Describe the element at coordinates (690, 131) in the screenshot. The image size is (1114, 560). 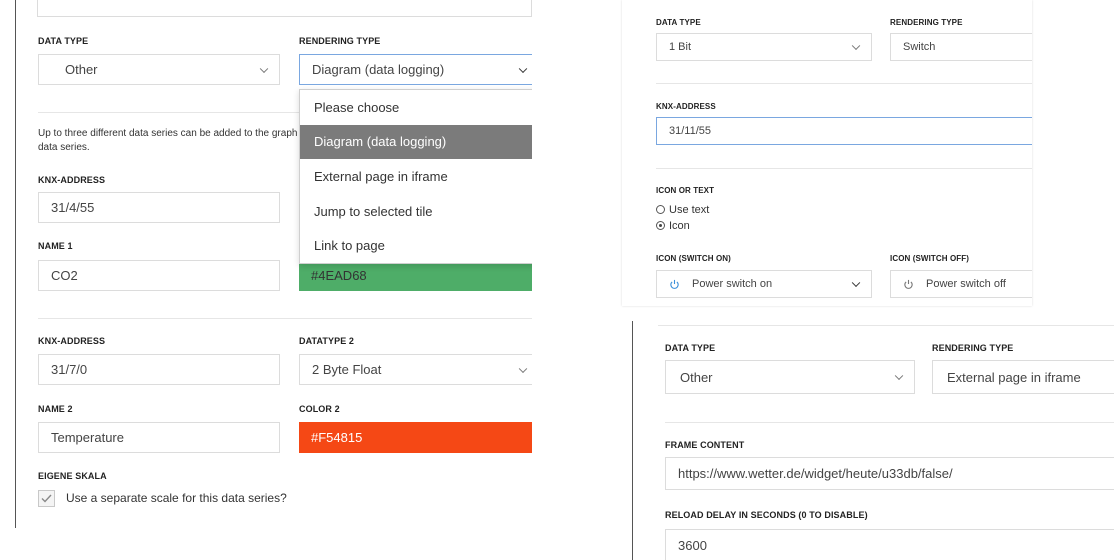
I see `knx-address-value: 31/11/55` at that location.